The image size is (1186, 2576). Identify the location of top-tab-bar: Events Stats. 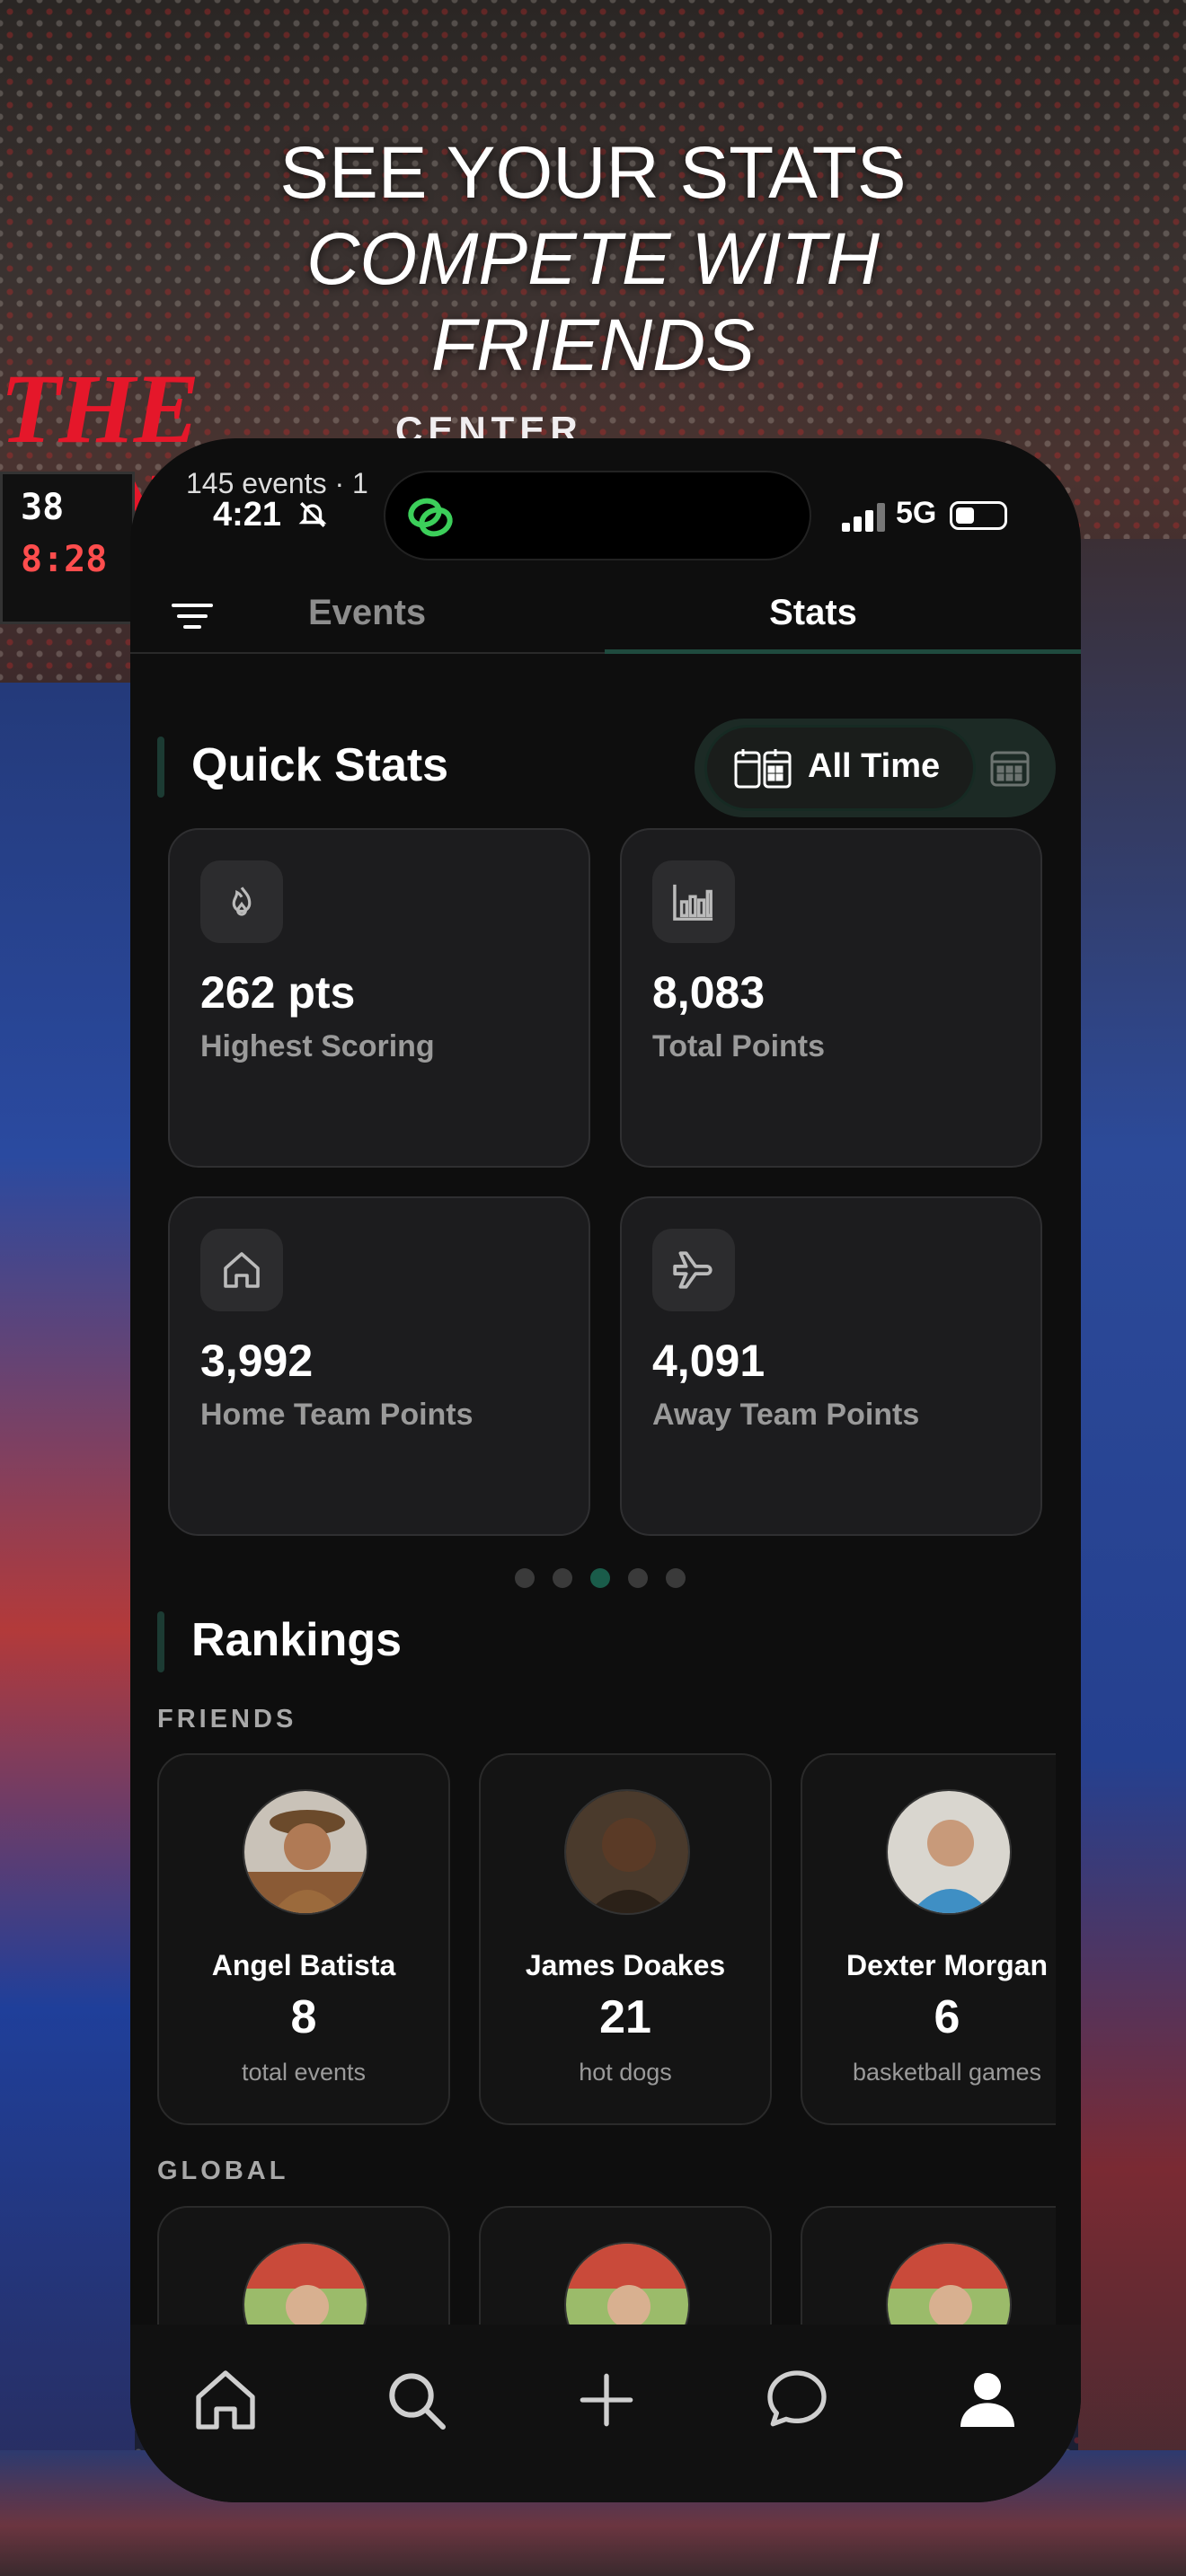
(605, 613).